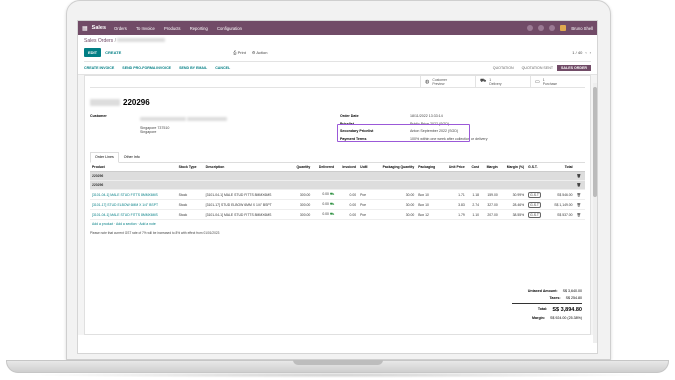 The width and height of the screenshot is (675, 380). What do you see at coordinates (563, 28) in the screenshot?
I see `avatar` at bounding box center [563, 28].